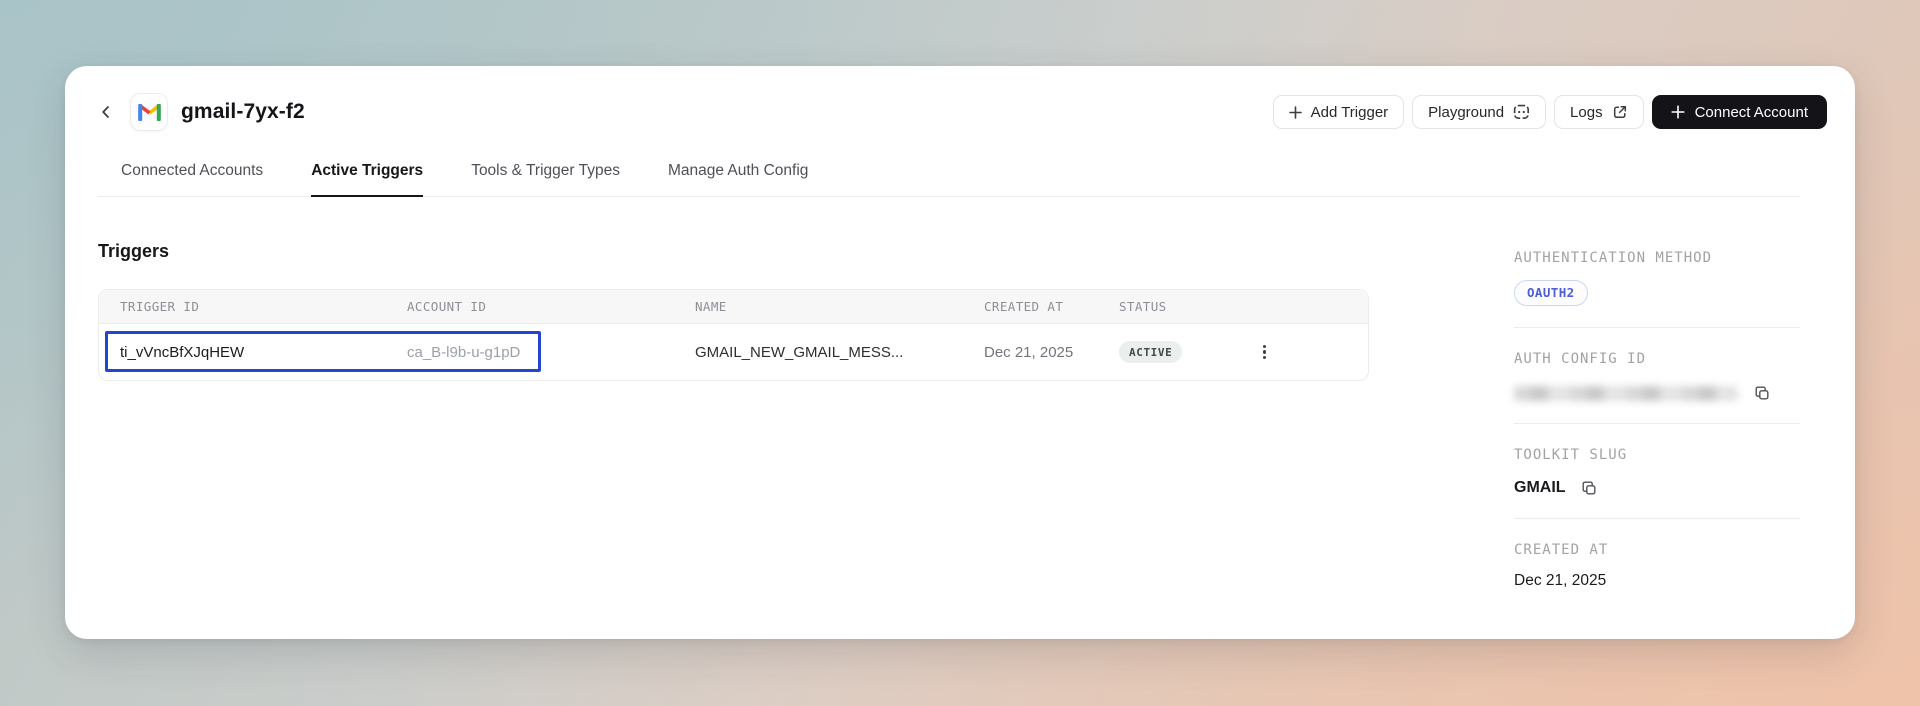 The image size is (1920, 706). I want to click on plus-icon, so click(1295, 112).